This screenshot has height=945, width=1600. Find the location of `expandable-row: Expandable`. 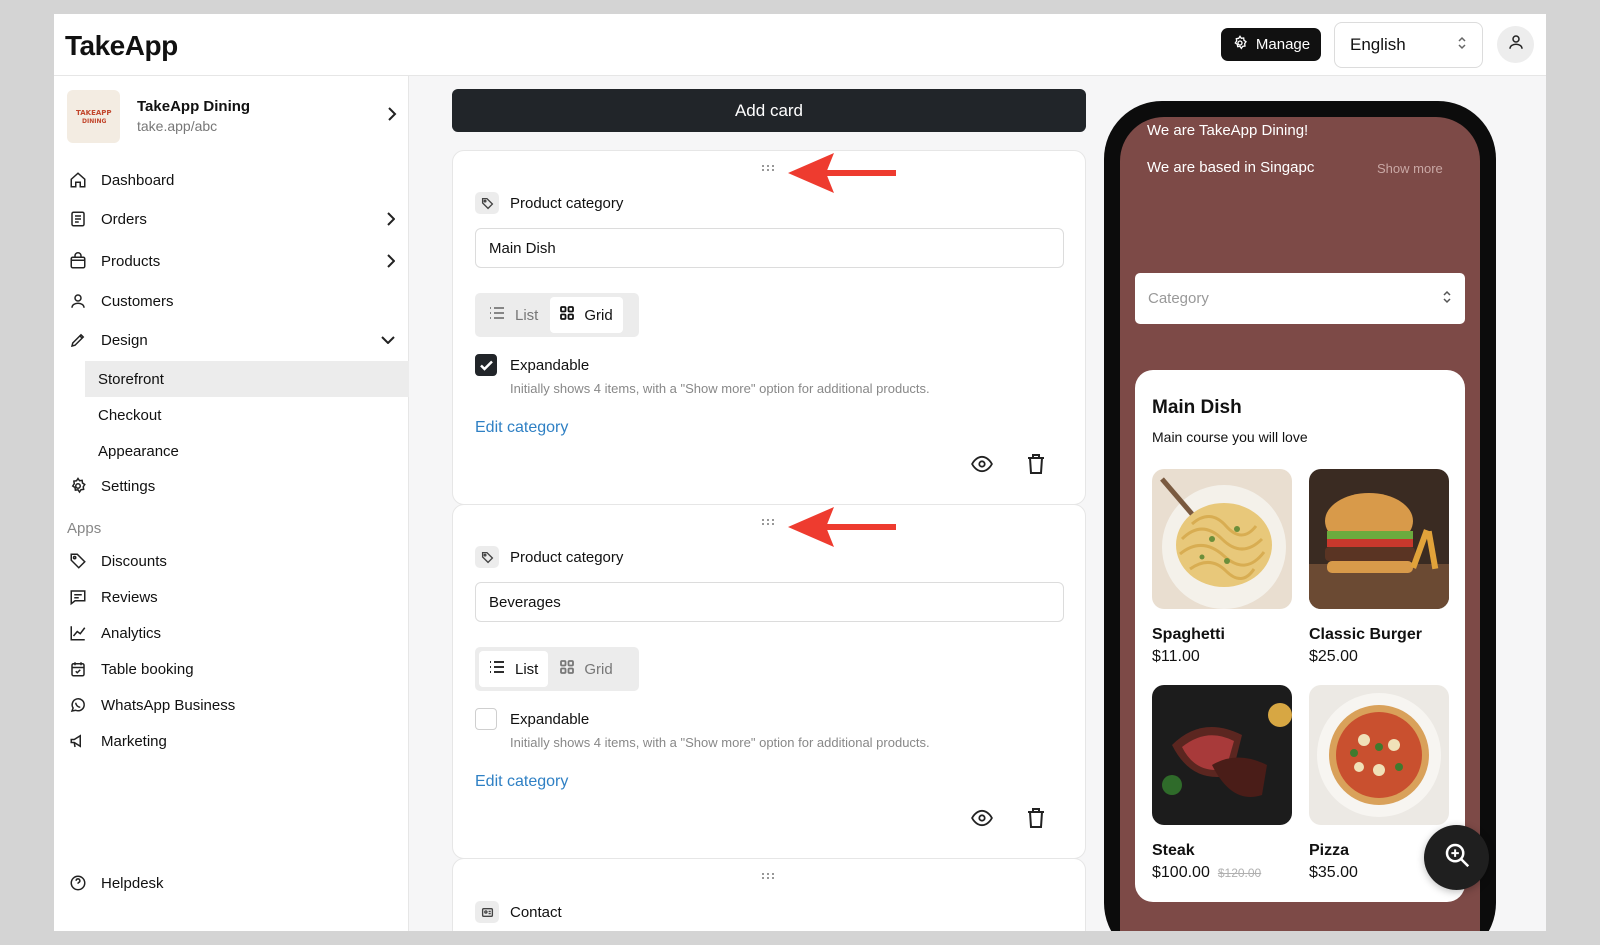

expandable-row: Expandable is located at coordinates (532, 365).